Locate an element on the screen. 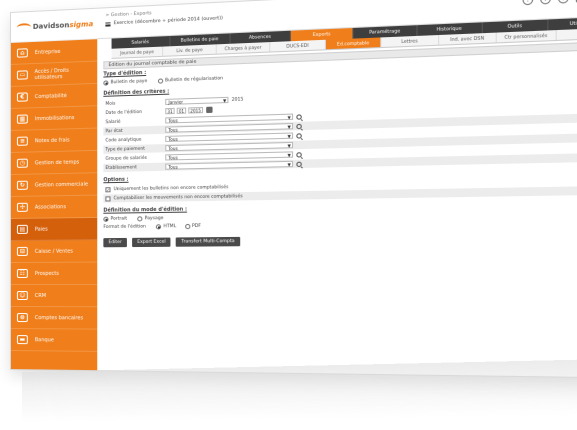 This screenshot has width=577, height=430. receipt-icon: ≡ is located at coordinates (22, 141).